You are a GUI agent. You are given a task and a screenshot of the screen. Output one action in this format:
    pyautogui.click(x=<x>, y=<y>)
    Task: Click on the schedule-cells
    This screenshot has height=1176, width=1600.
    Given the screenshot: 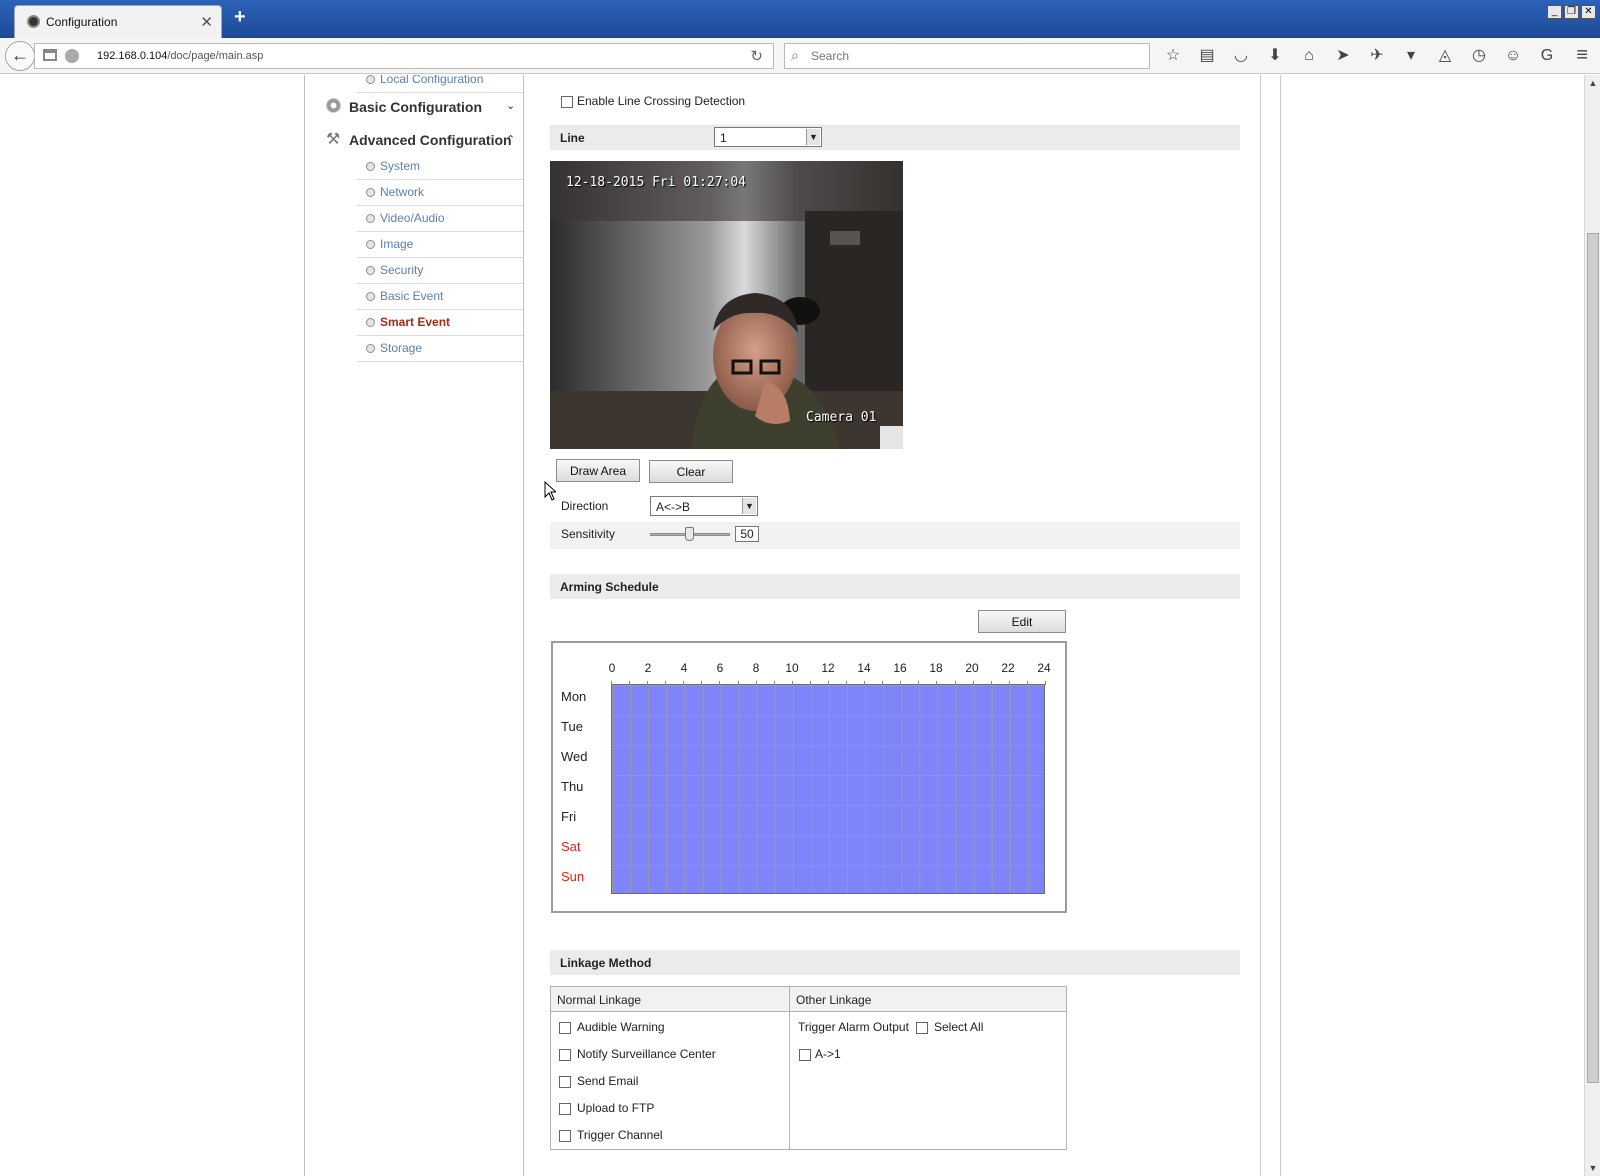 What is the action you would take?
    pyautogui.click(x=828, y=789)
    